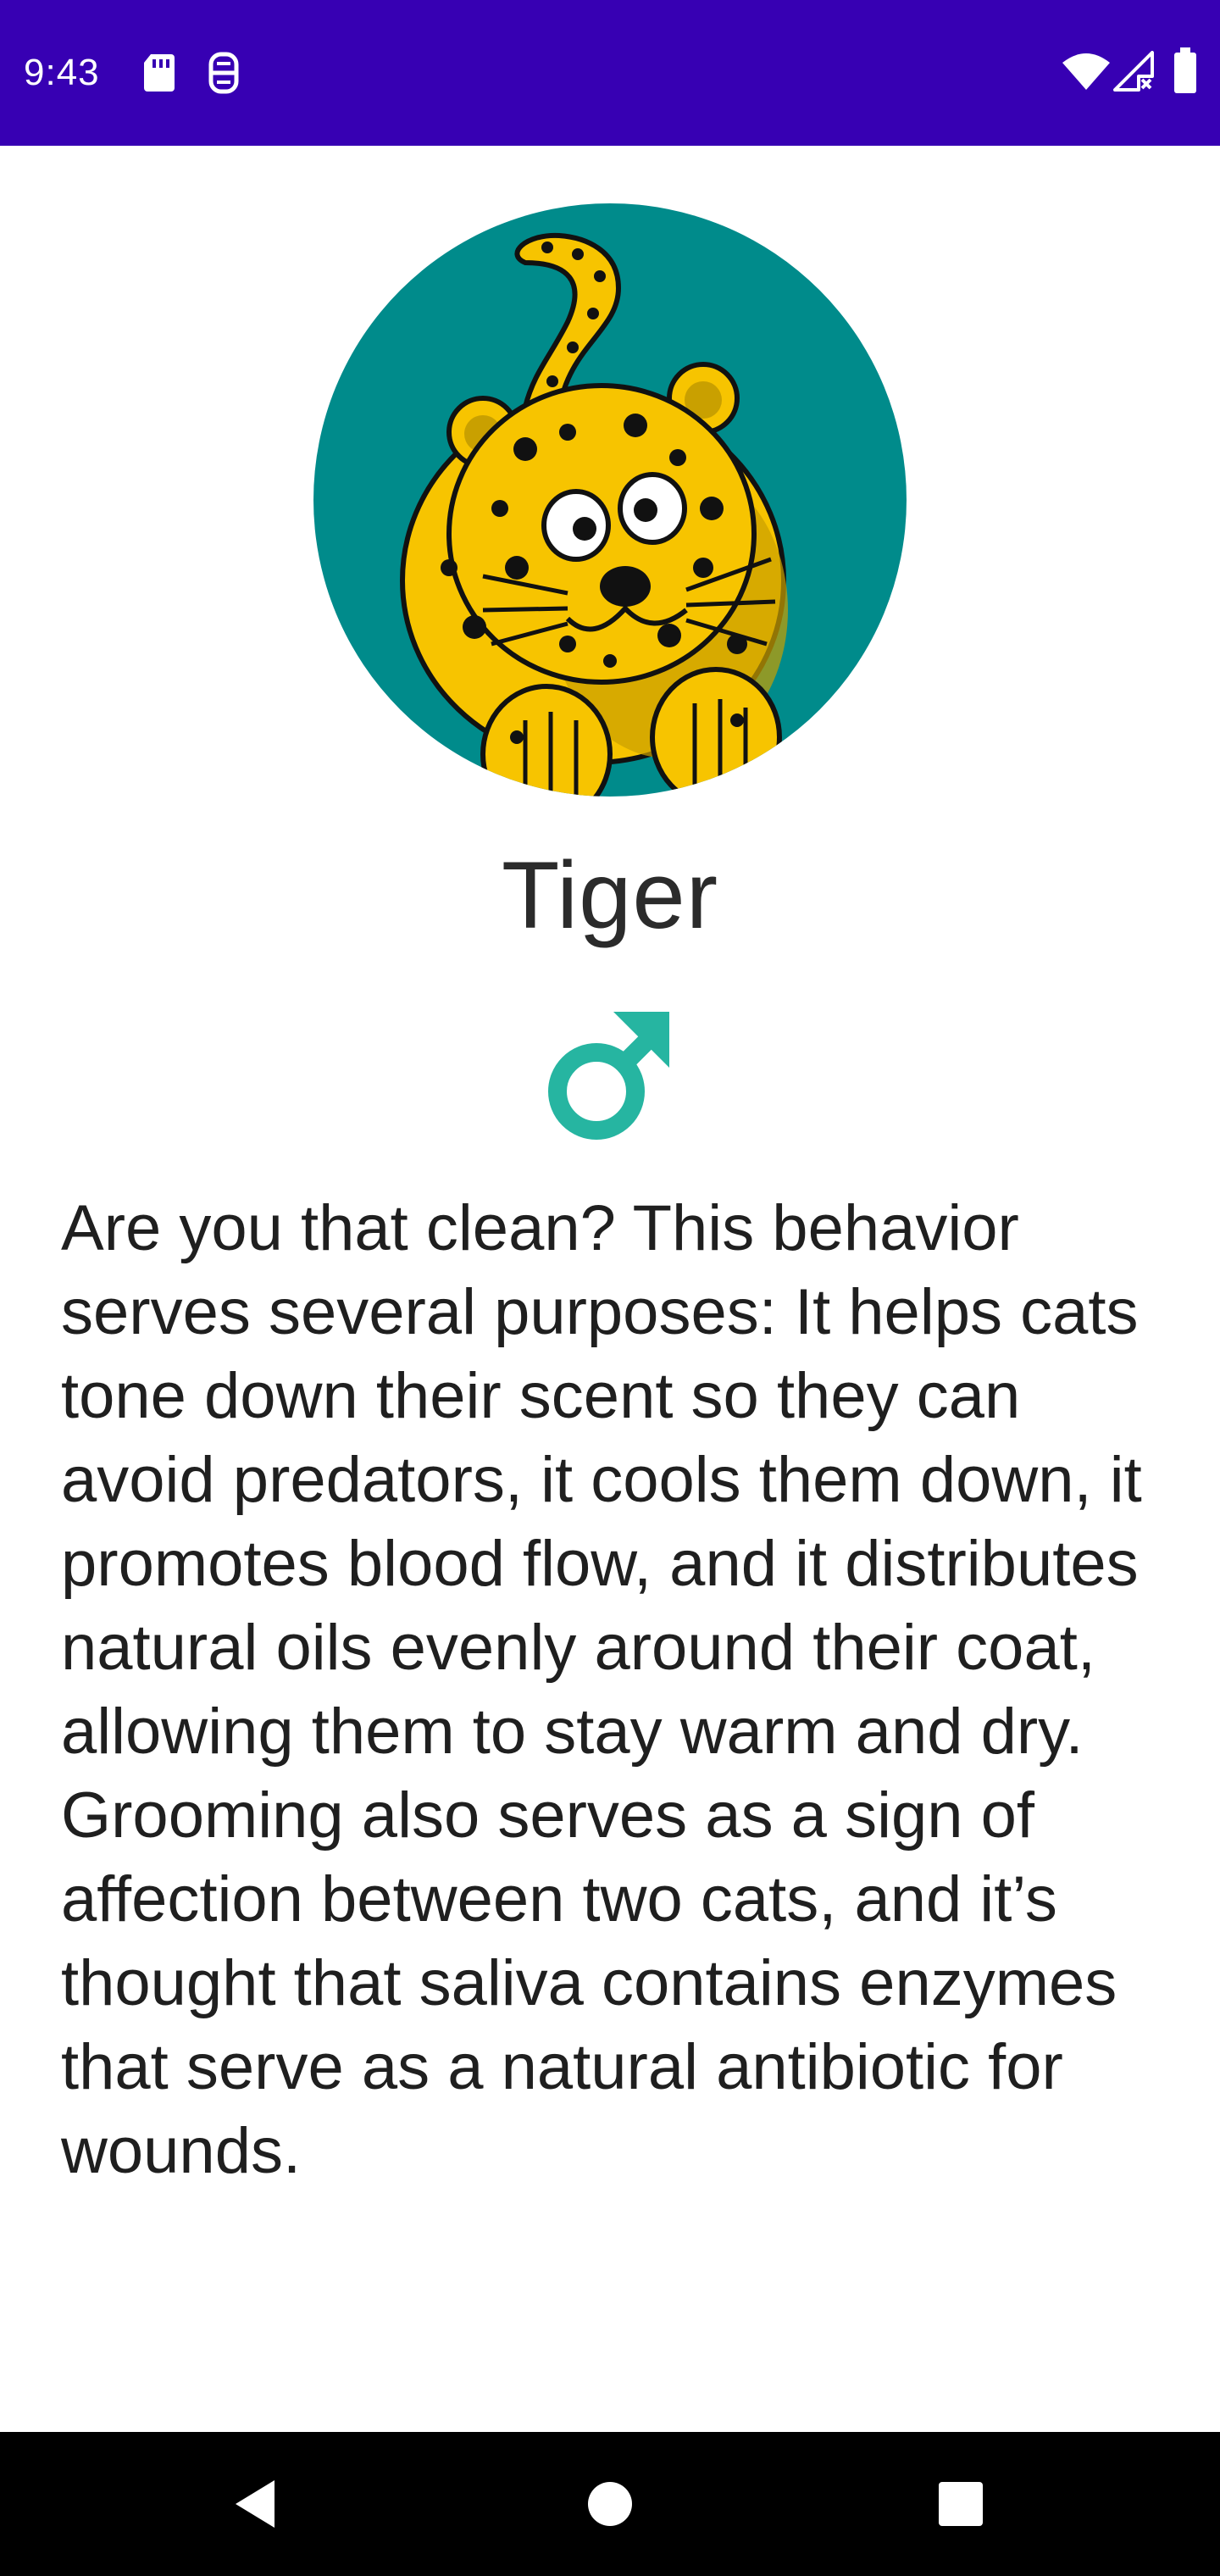  What do you see at coordinates (608, 1076) in the screenshot?
I see `male-symbol-icon` at bounding box center [608, 1076].